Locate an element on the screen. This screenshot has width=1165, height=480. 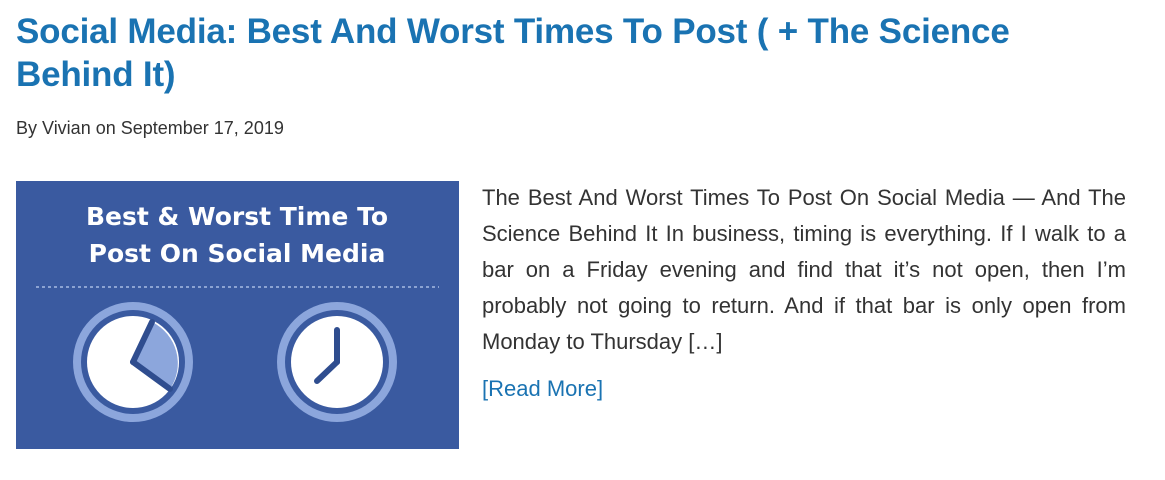
read-more-link: [Read More] is located at coordinates (542, 389).